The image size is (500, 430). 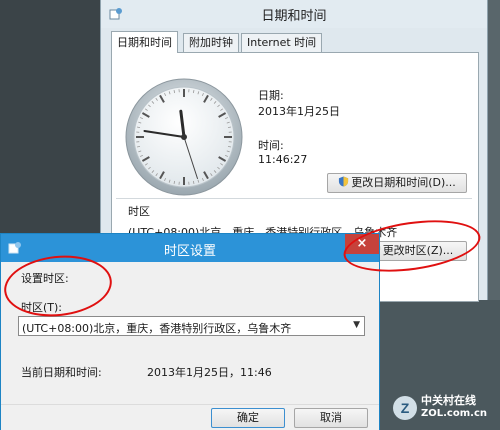 What do you see at coordinates (405, 408) in the screenshot?
I see `svg-text: Z` at bounding box center [405, 408].